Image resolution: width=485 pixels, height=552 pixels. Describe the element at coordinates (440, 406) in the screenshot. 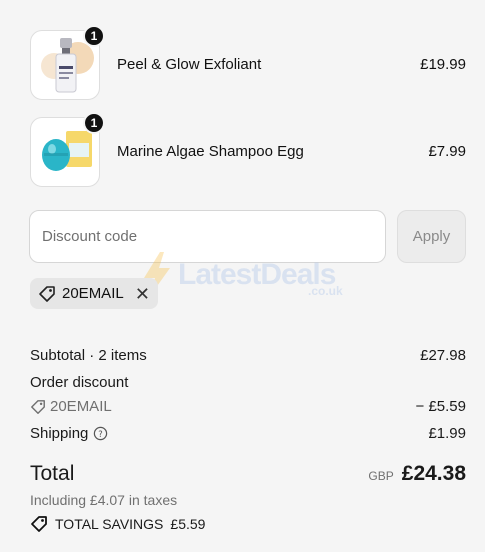

I see `order-discount-value: − £5.59` at that location.